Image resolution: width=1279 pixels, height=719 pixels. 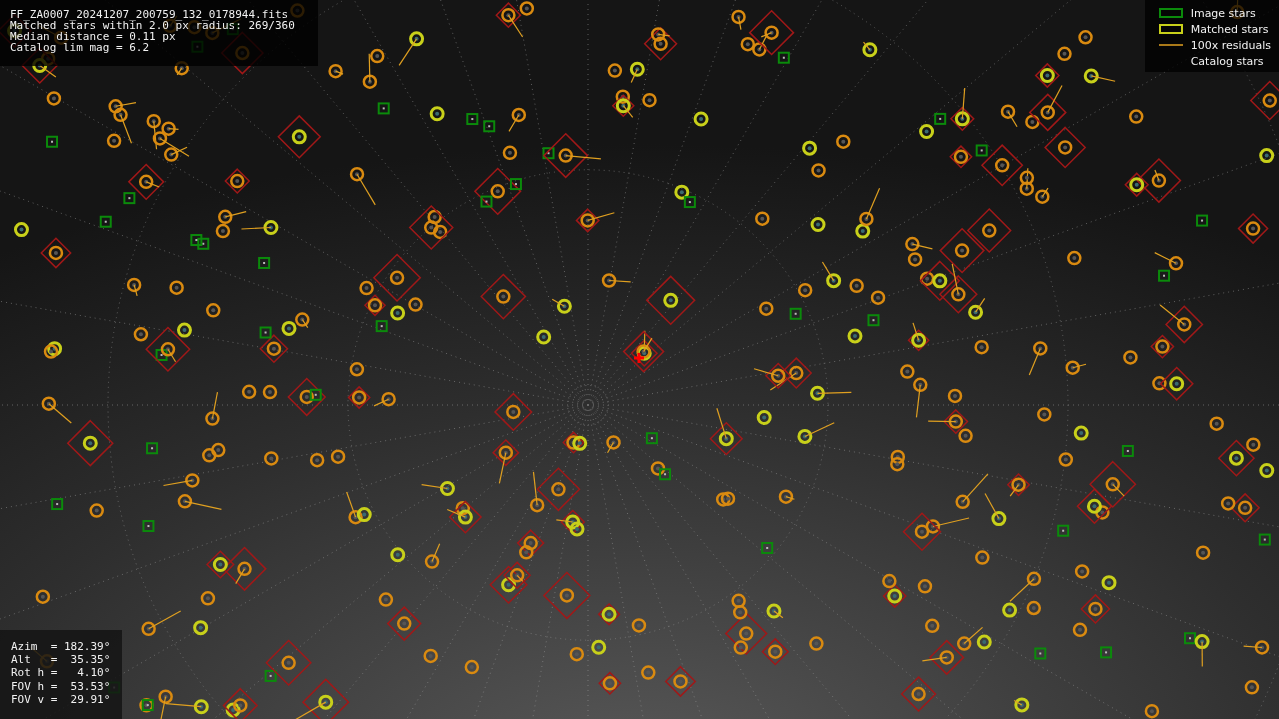 I want to click on pointing-text: FOV h = 53.53°, so click(x=61, y=686).